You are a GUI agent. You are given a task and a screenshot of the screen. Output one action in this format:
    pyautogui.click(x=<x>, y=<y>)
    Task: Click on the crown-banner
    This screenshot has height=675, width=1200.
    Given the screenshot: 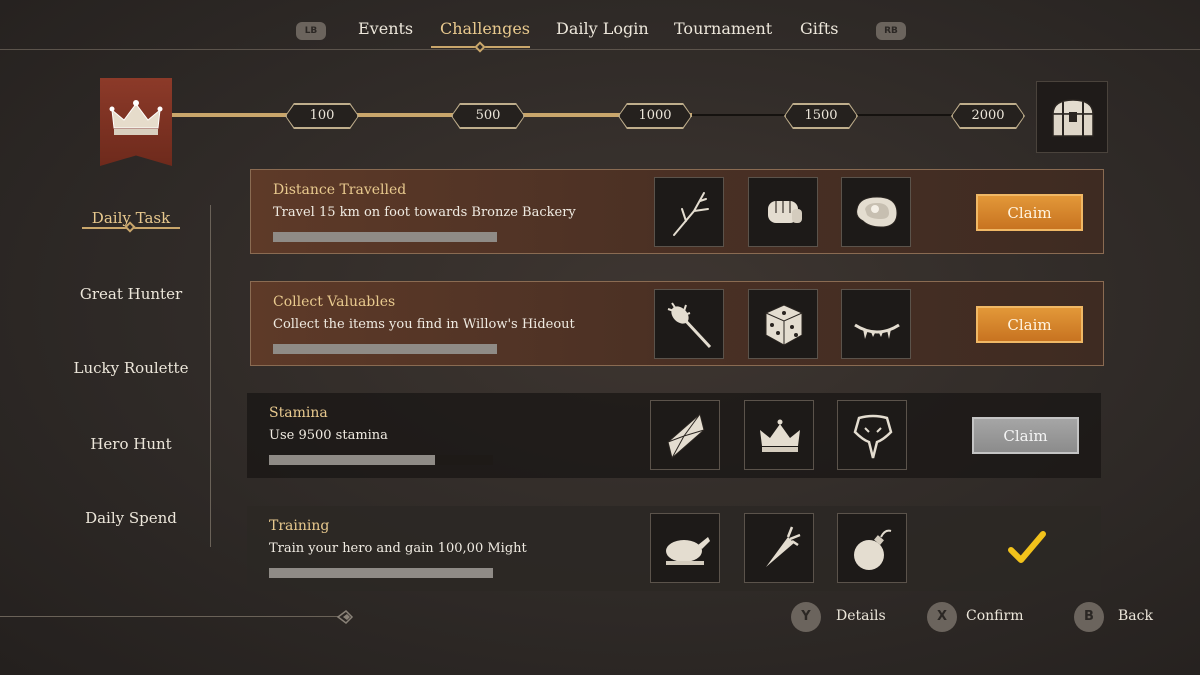 What is the action you would take?
    pyautogui.click(x=136, y=122)
    